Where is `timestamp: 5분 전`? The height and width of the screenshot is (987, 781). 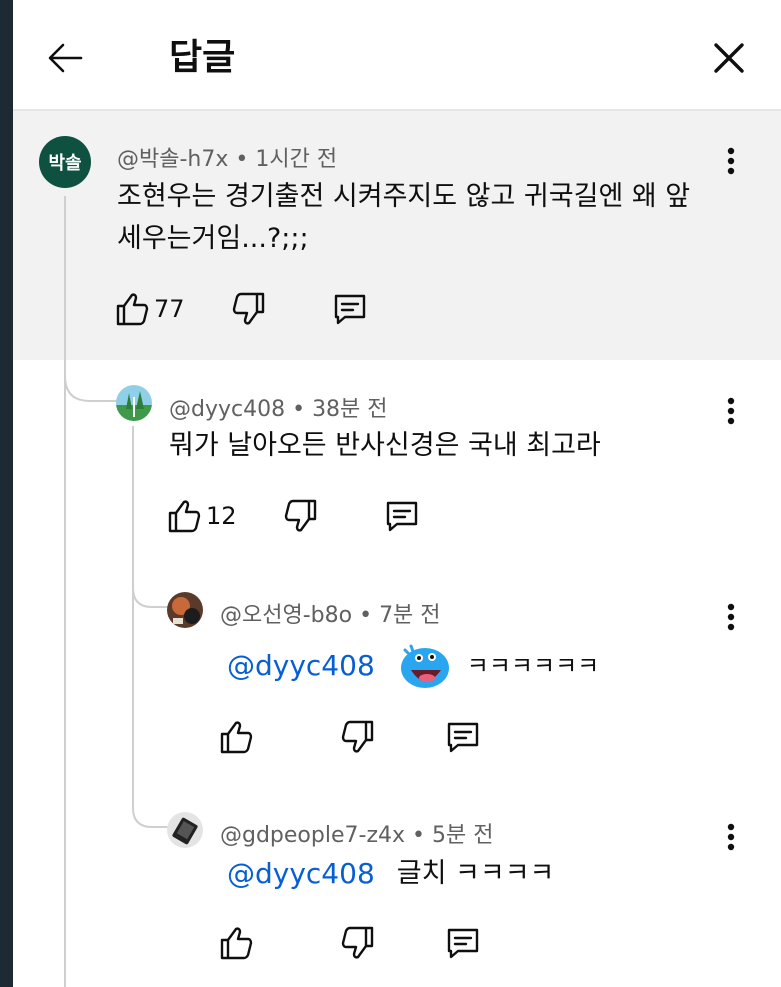
timestamp: 5분 전 is located at coordinates (462, 835).